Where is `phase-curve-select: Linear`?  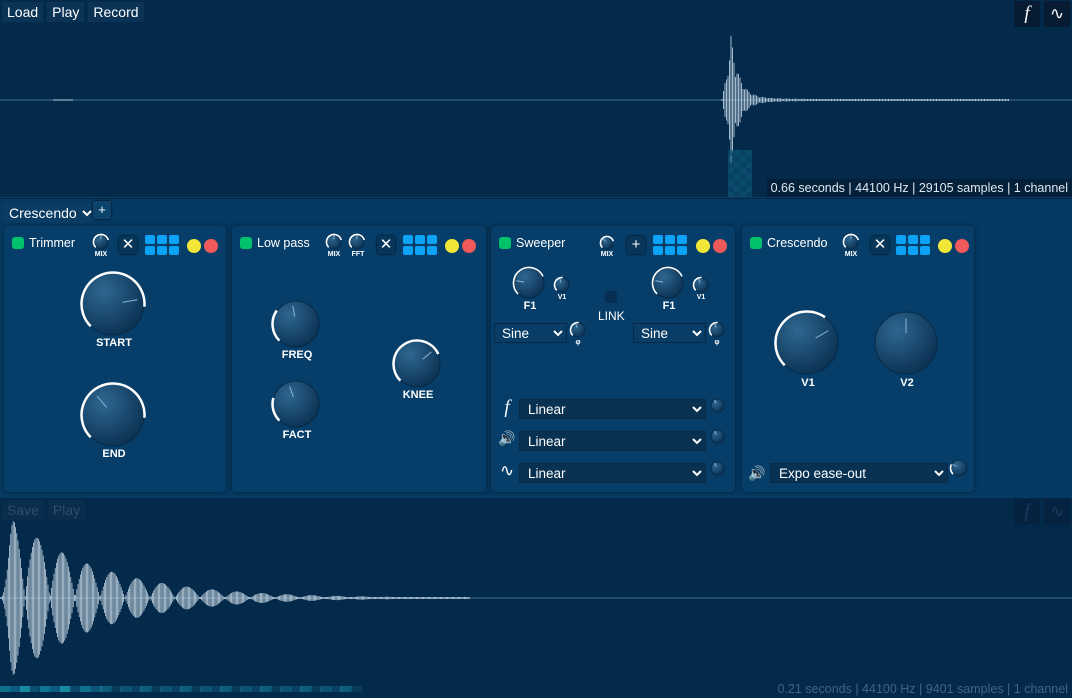 phase-curve-select: Linear is located at coordinates (612, 473).